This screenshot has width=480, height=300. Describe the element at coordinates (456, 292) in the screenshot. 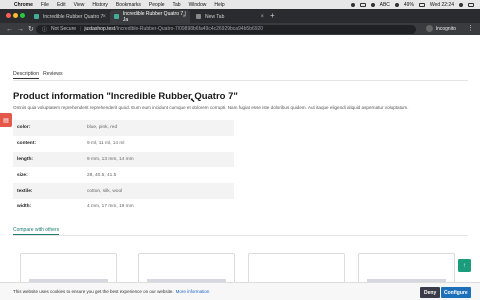

I see `configure-button: Configure` at that location.